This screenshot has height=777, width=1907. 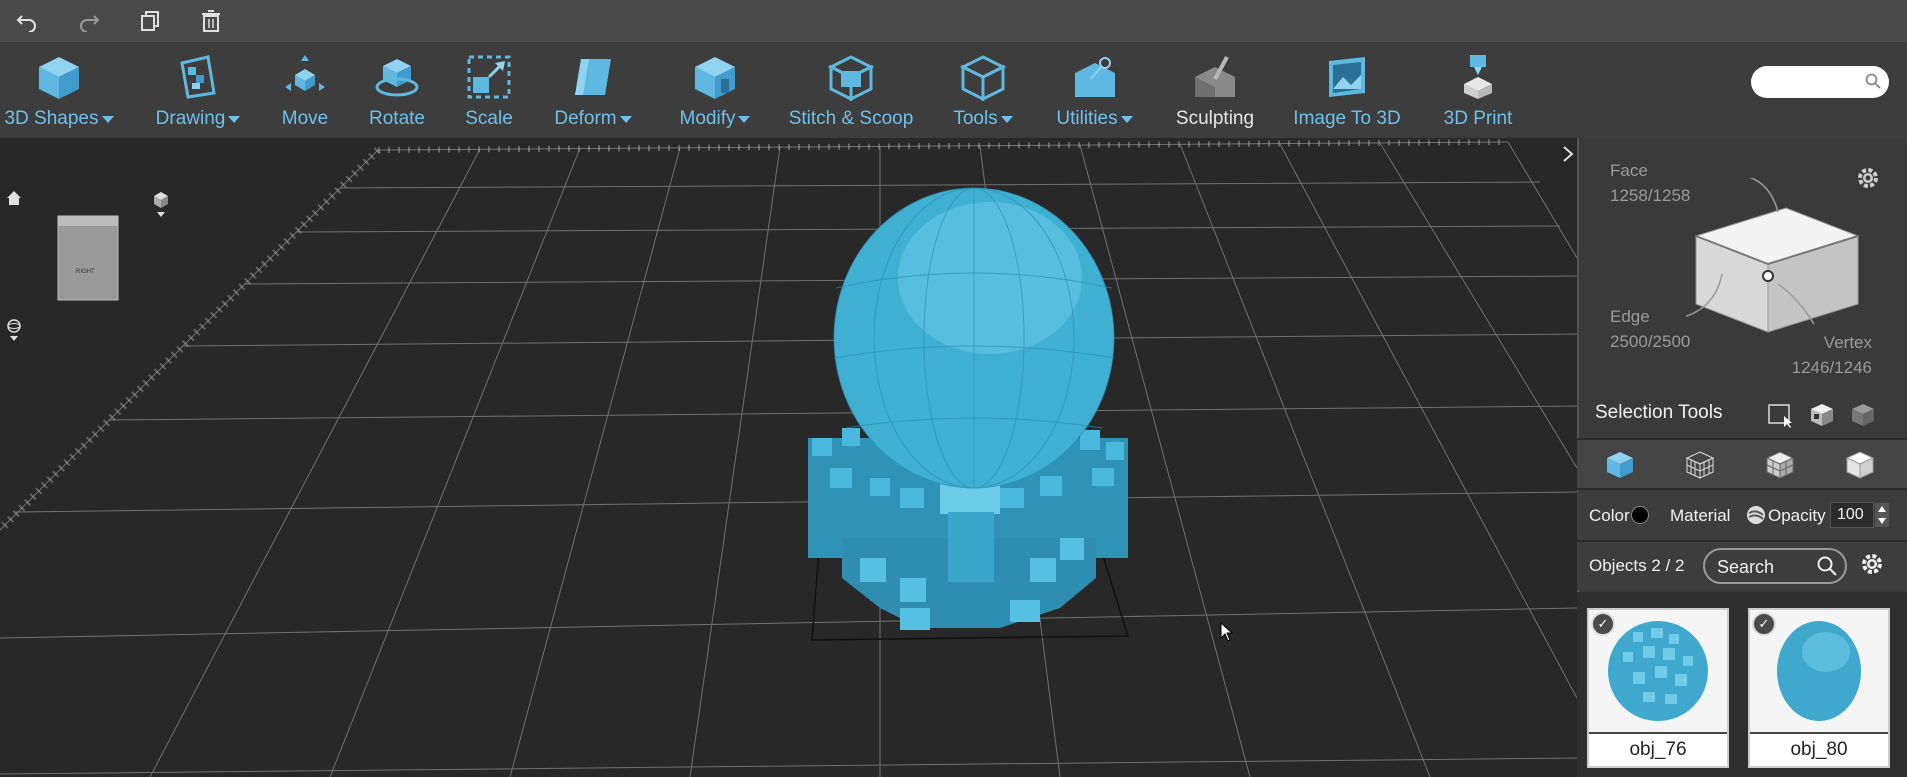 I want to click on utilities-icon, so click(x=1095, y=77).